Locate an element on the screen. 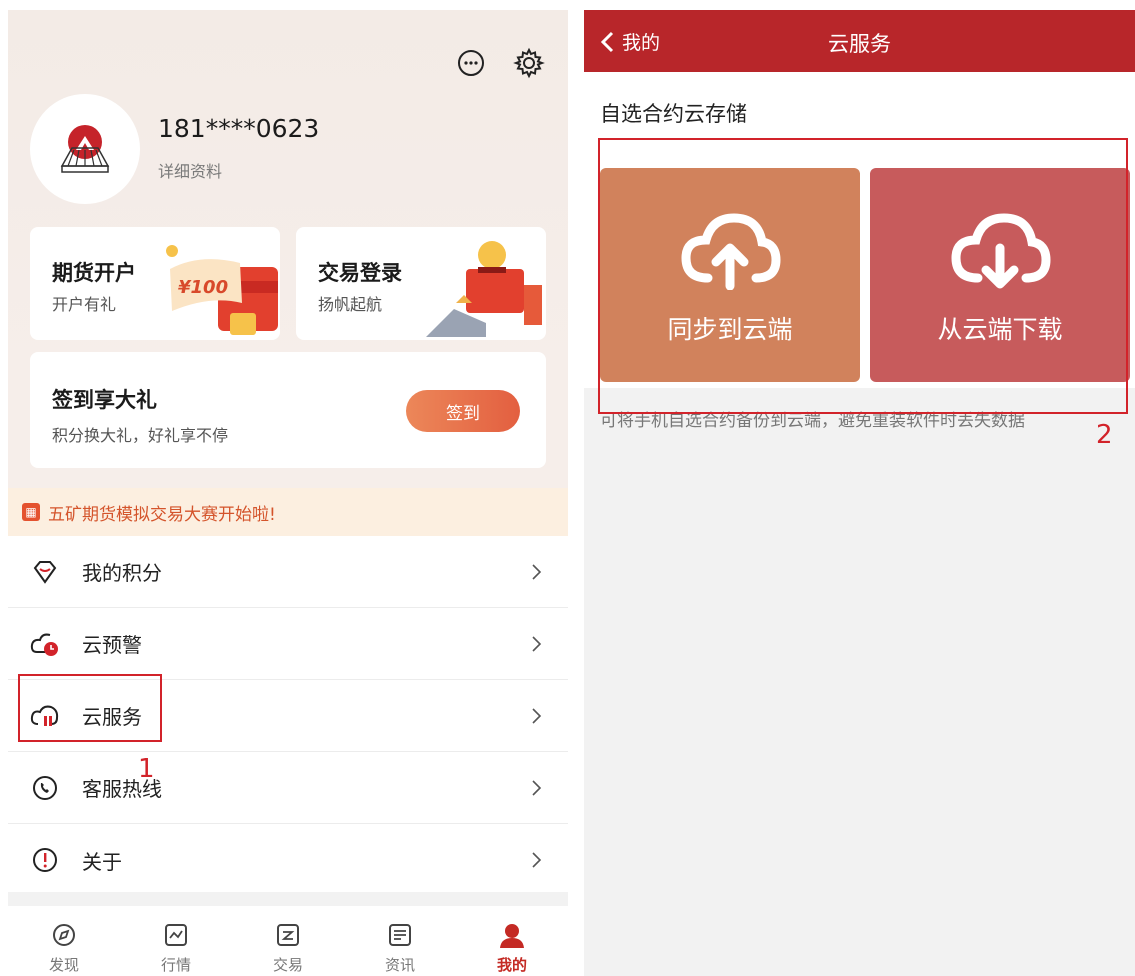 This screenshot has width=1135, height=976. tab-label: 我的 is located at coordinates (511, 965).